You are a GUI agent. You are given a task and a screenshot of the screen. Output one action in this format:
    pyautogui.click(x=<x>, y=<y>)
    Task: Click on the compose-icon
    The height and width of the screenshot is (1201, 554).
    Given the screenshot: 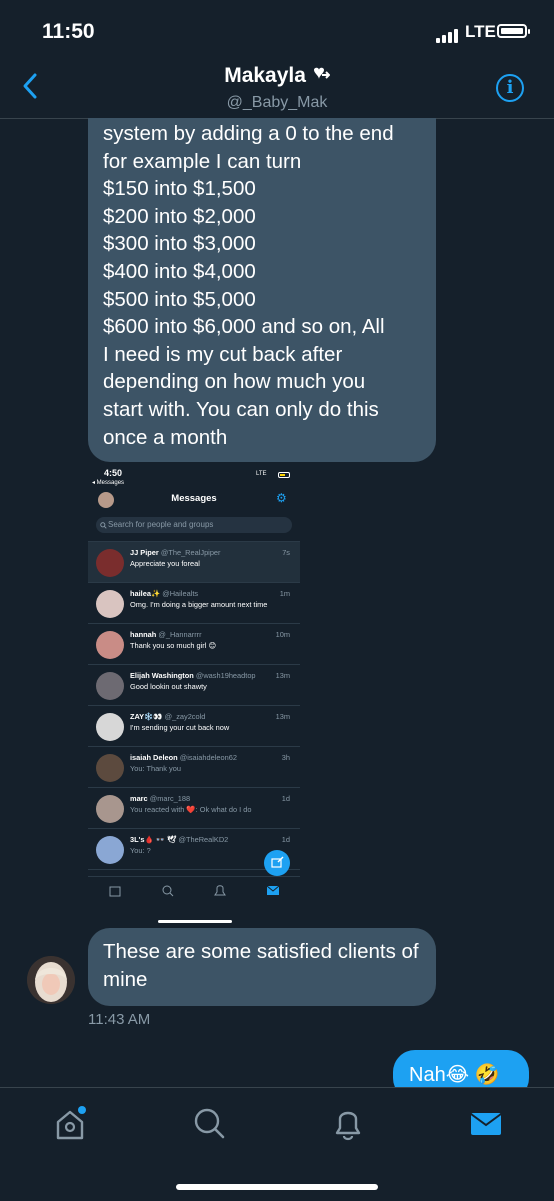 What is the action you would take?
    pyautogui.click(x=277, y=862)
    